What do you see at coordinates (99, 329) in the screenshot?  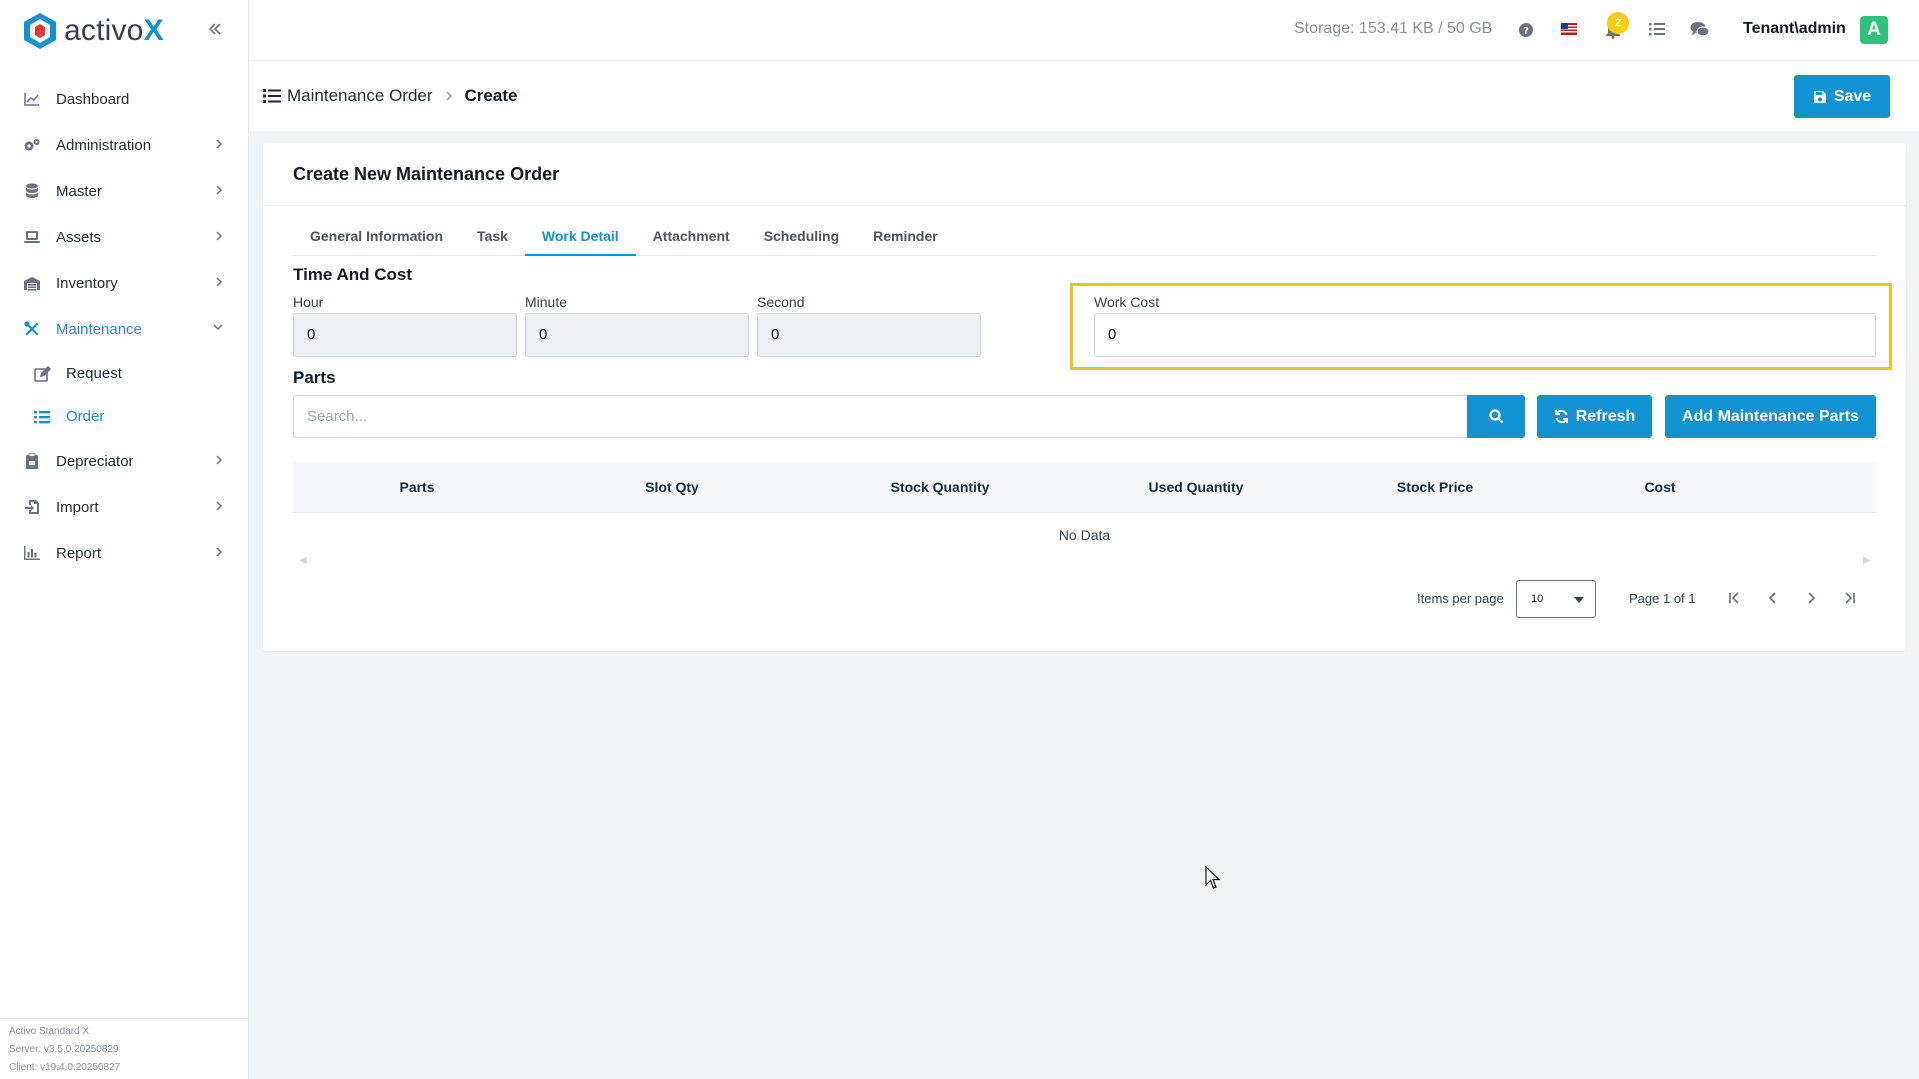 I see `sidebar-item-label: Maintenance` at bounding box center [99, 329].